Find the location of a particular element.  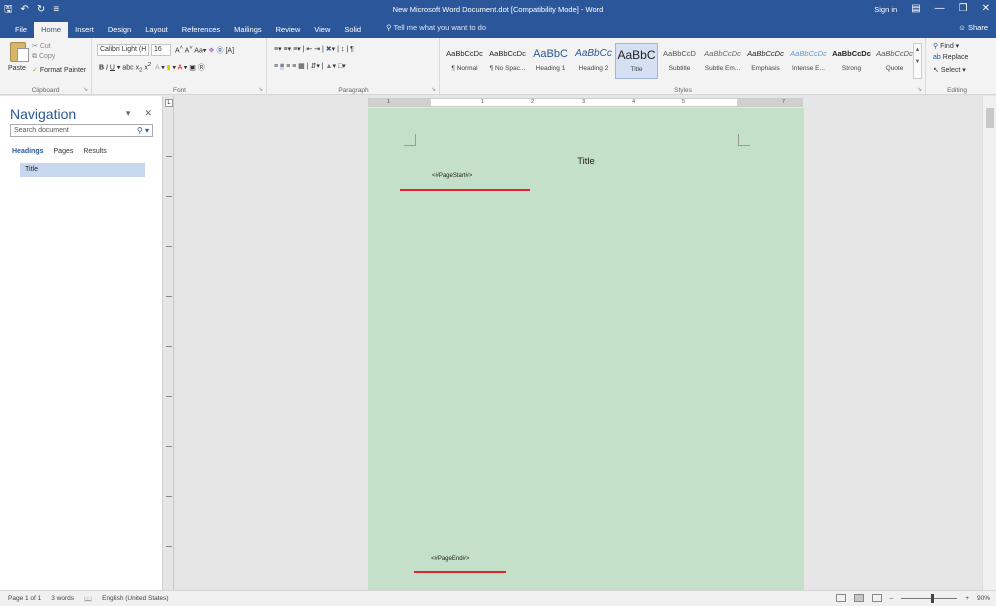

page-count: Page 1 of 1 is located at coordinates (24, 599).